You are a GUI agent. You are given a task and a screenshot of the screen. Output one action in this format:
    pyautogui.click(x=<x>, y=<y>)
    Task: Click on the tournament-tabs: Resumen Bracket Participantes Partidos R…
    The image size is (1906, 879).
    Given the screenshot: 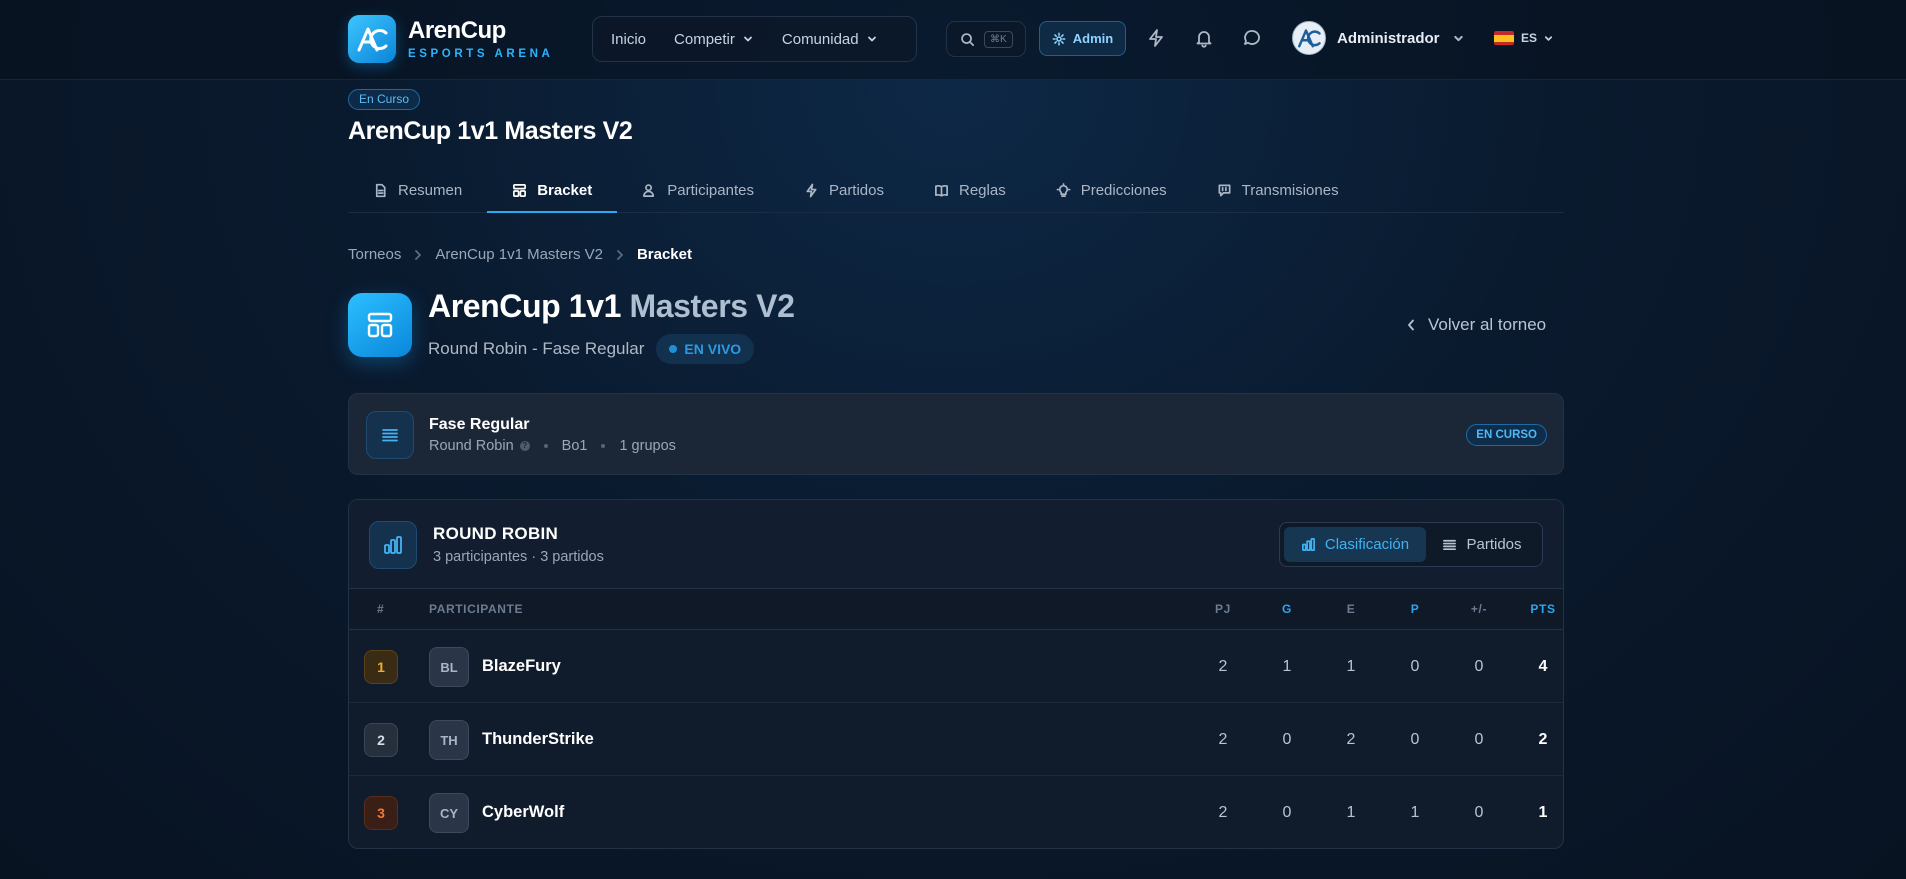 What is the action you would take?
    pyautogui.click(x=956, y=190)
    